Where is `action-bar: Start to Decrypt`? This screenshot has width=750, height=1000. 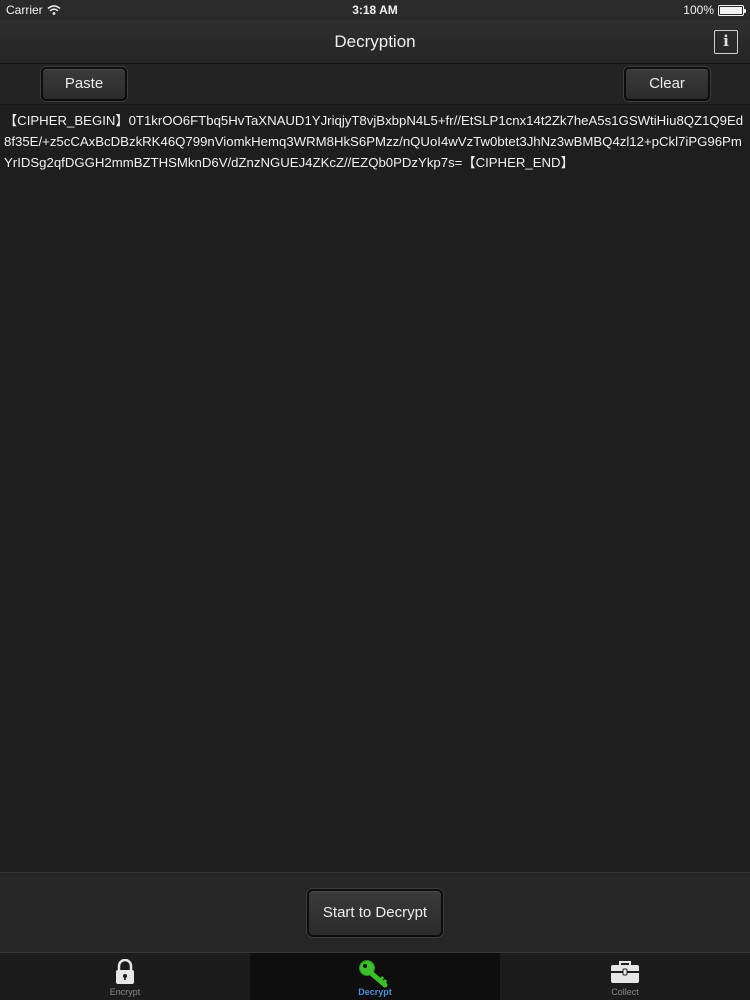
action-bar: Start to Decrypt is located at coordinates (375, 912).